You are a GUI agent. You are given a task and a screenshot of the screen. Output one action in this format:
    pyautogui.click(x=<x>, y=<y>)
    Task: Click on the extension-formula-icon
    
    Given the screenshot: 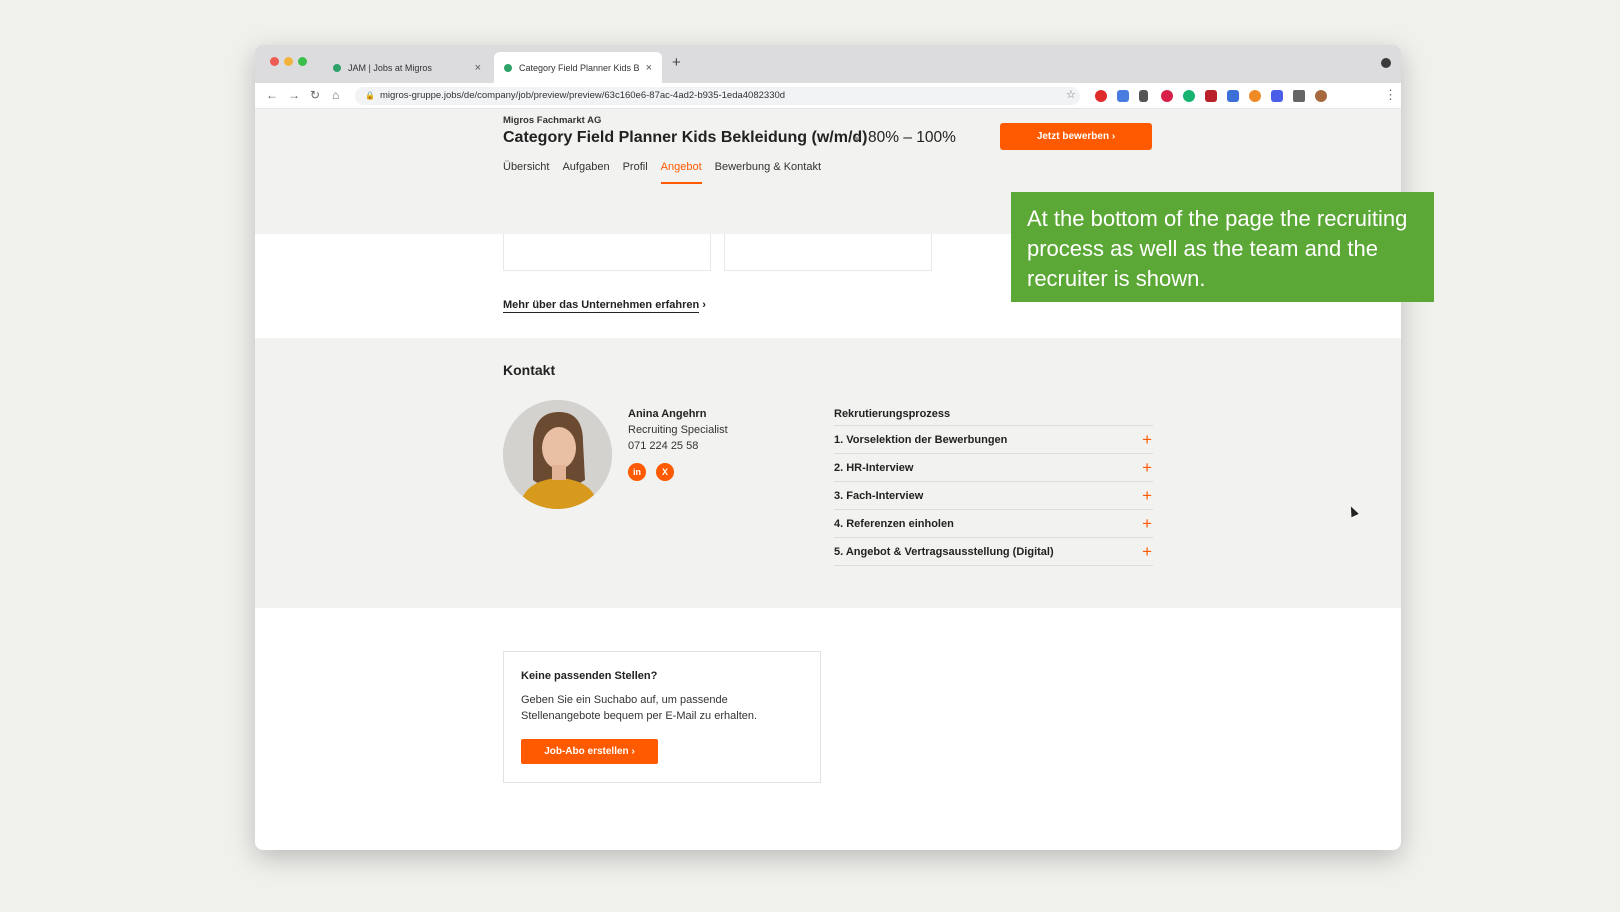 What is the action you would take?
    pyautogui.click(x=1143, y=96)
    